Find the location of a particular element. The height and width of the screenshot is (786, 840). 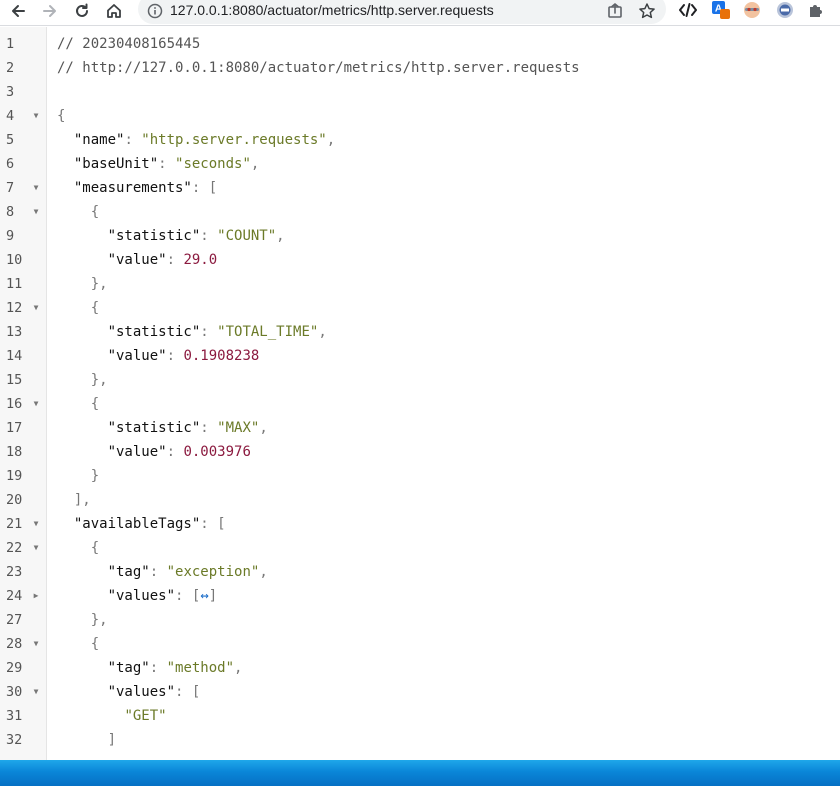

json-string-value: "GET" is located at coordinates (145, 716).